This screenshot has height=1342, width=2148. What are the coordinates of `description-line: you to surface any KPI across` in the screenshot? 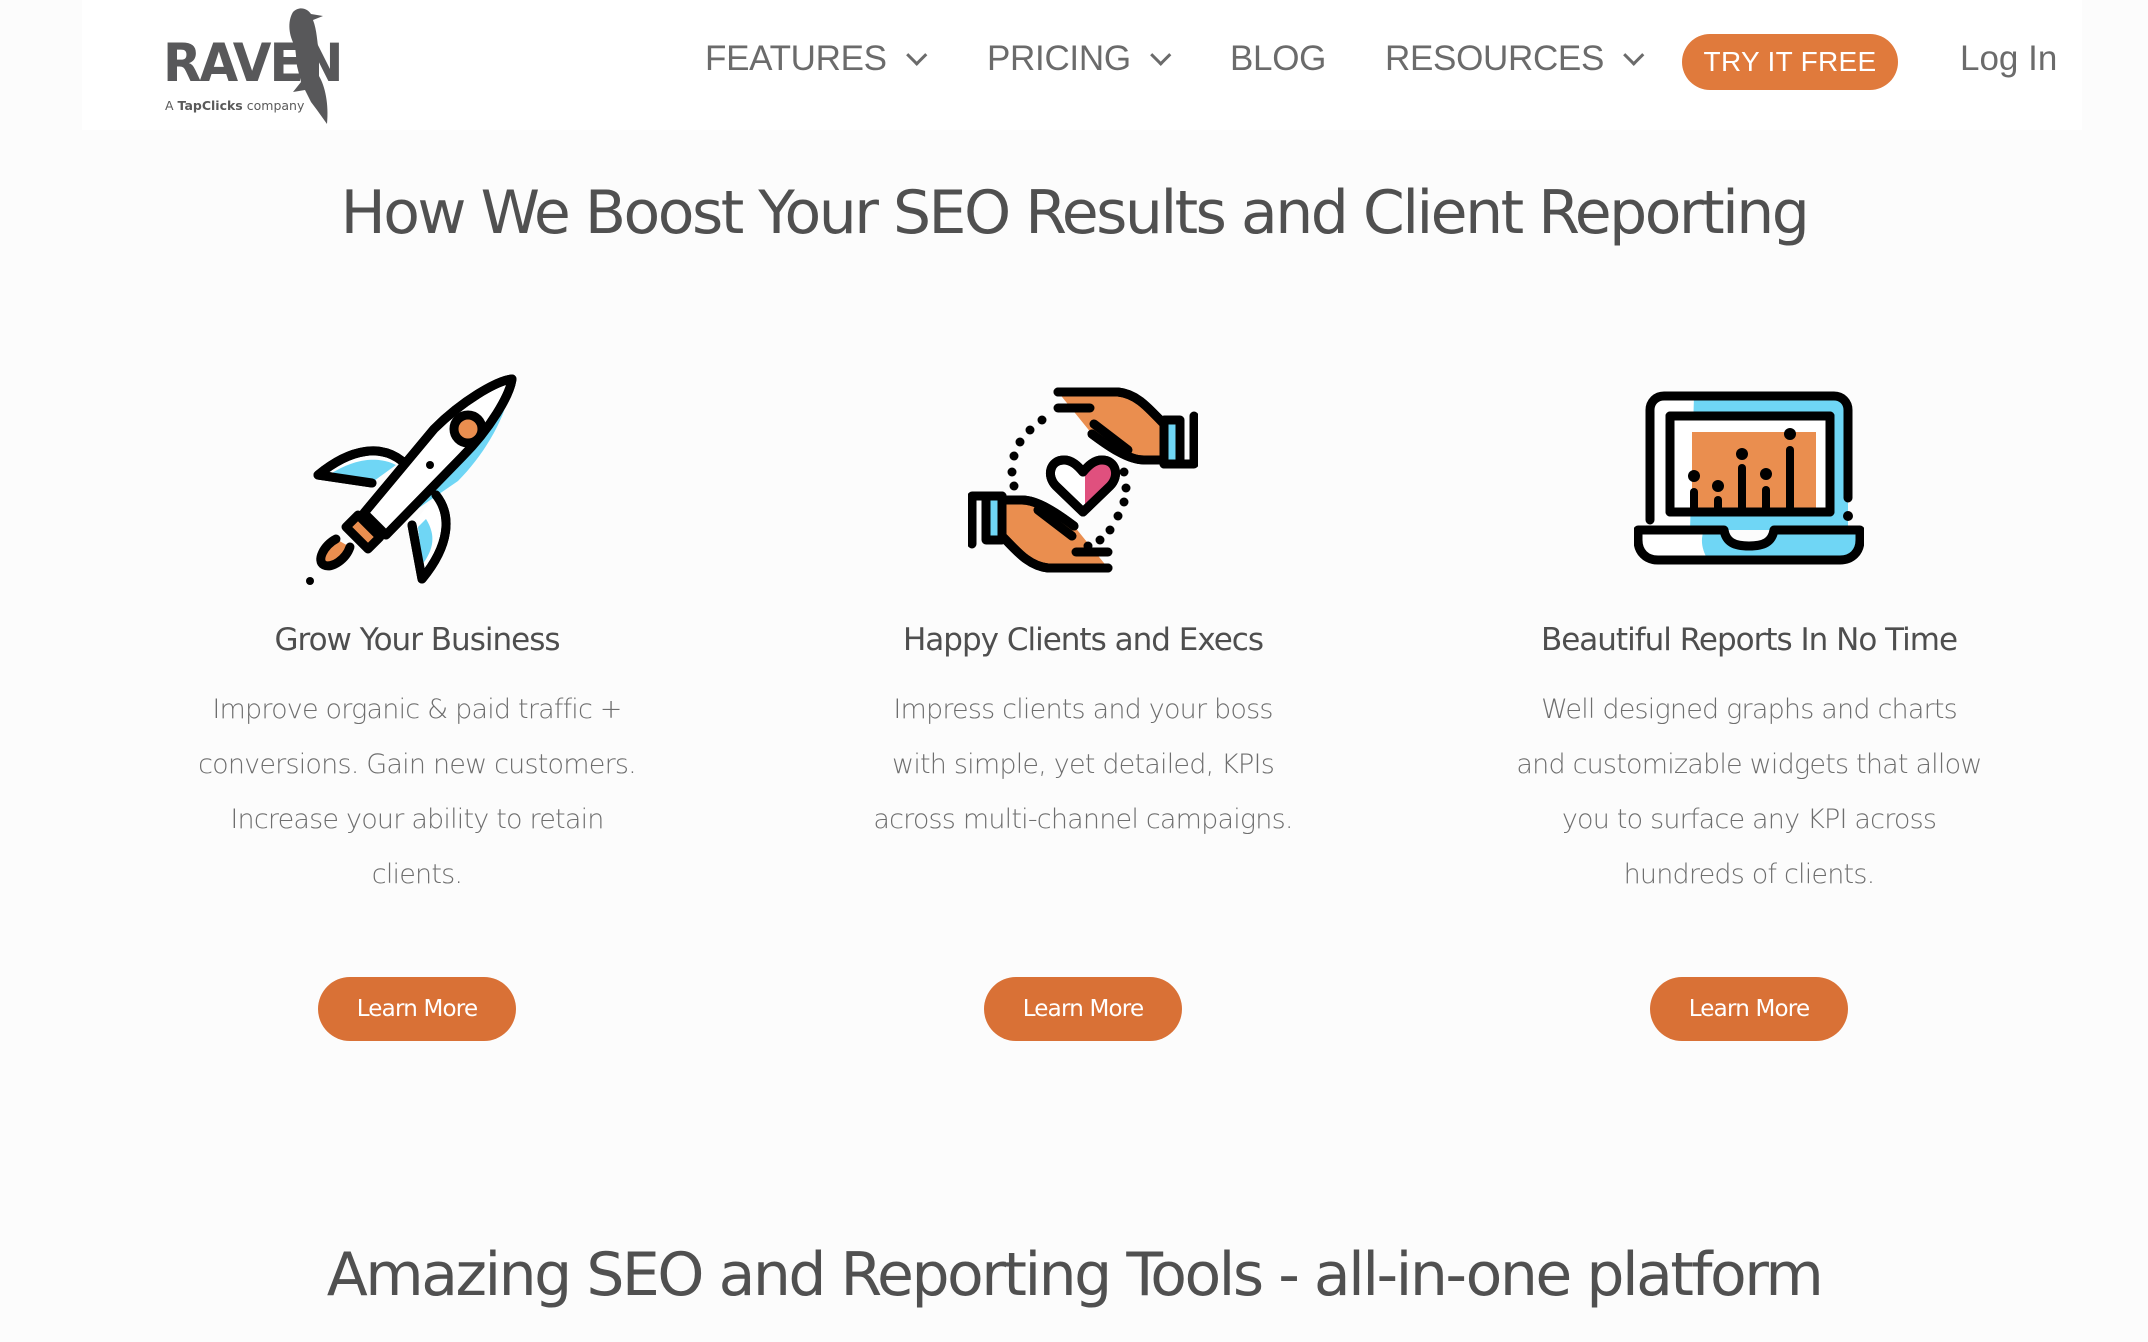 It's located at (1749, 819).